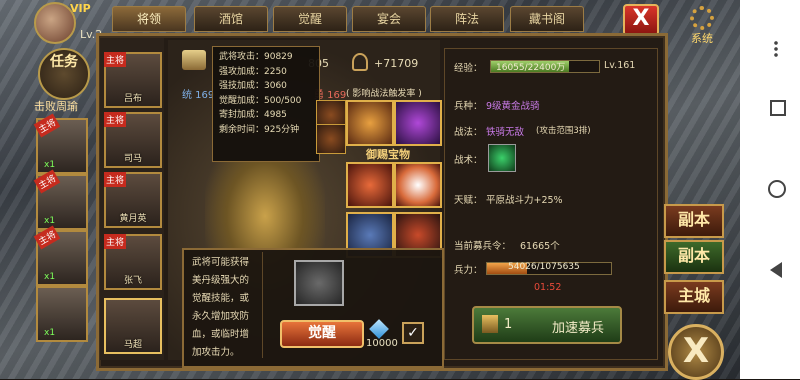 The width and height of the screenshot is (800, 380). What do you see at coordinates (578, 328) in the screenshot?
I see `speed-label: 加速募兵` at bounding box center [578, 328].